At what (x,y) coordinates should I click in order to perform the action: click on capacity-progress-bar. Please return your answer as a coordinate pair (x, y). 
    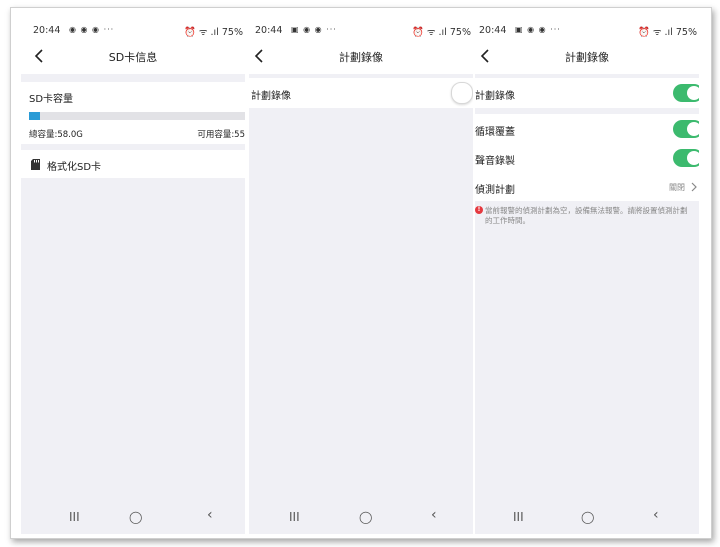
    Looking at the image, I should click on (137, 116).